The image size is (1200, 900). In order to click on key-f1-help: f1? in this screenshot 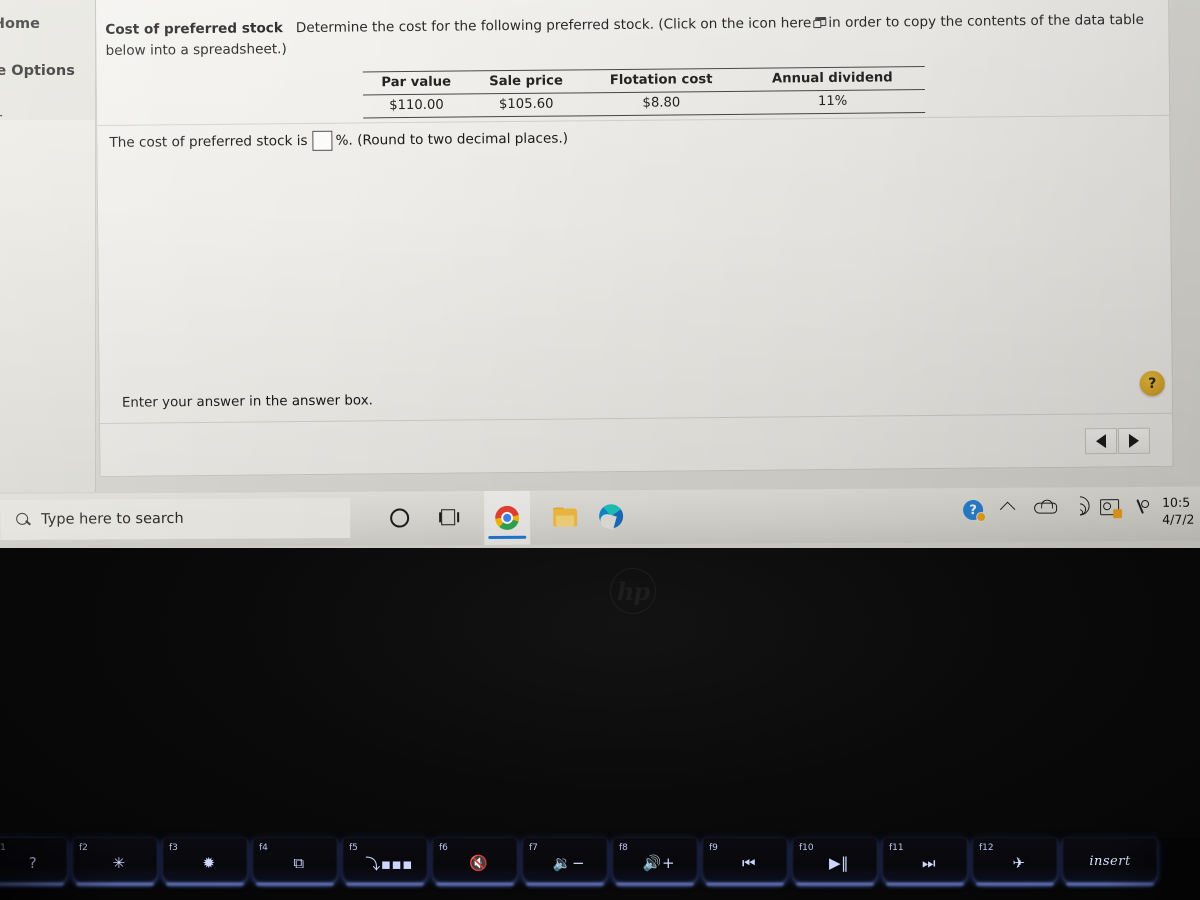, I will do `click(34, 861)`.